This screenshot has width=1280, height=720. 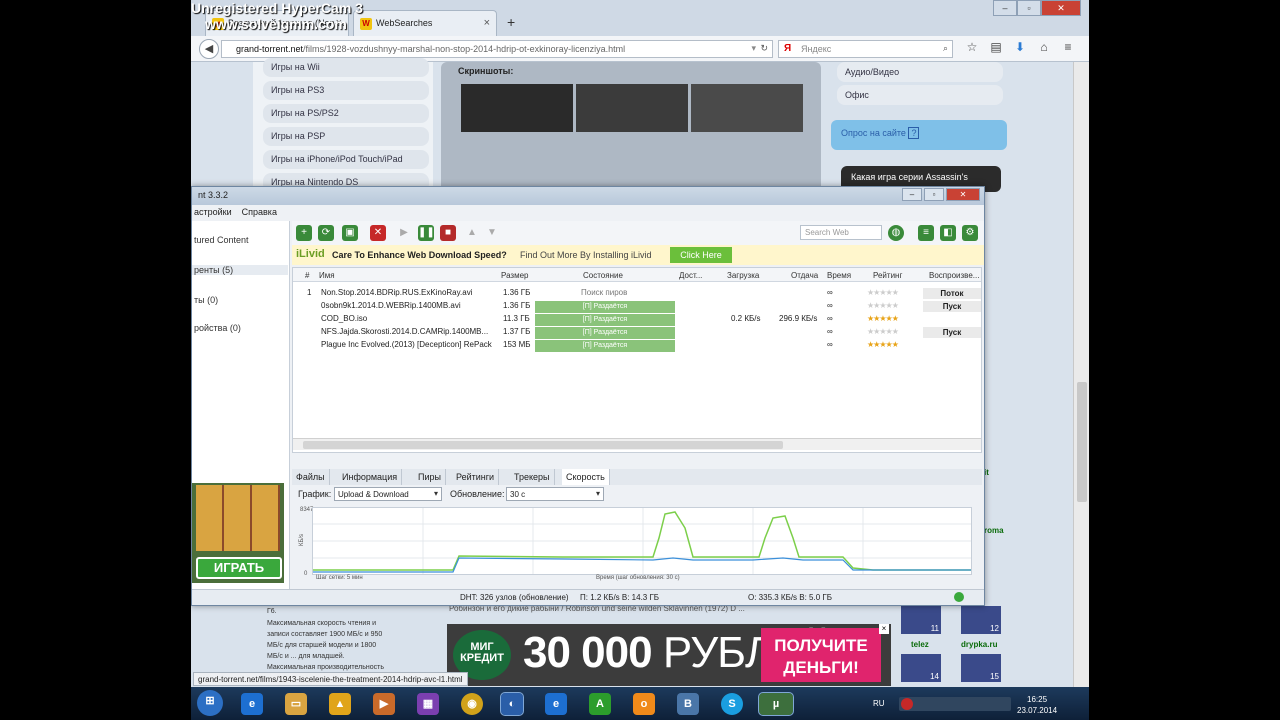 I want to click on dropdown-arrow-icon: ▾, so click(x=753, y=48).